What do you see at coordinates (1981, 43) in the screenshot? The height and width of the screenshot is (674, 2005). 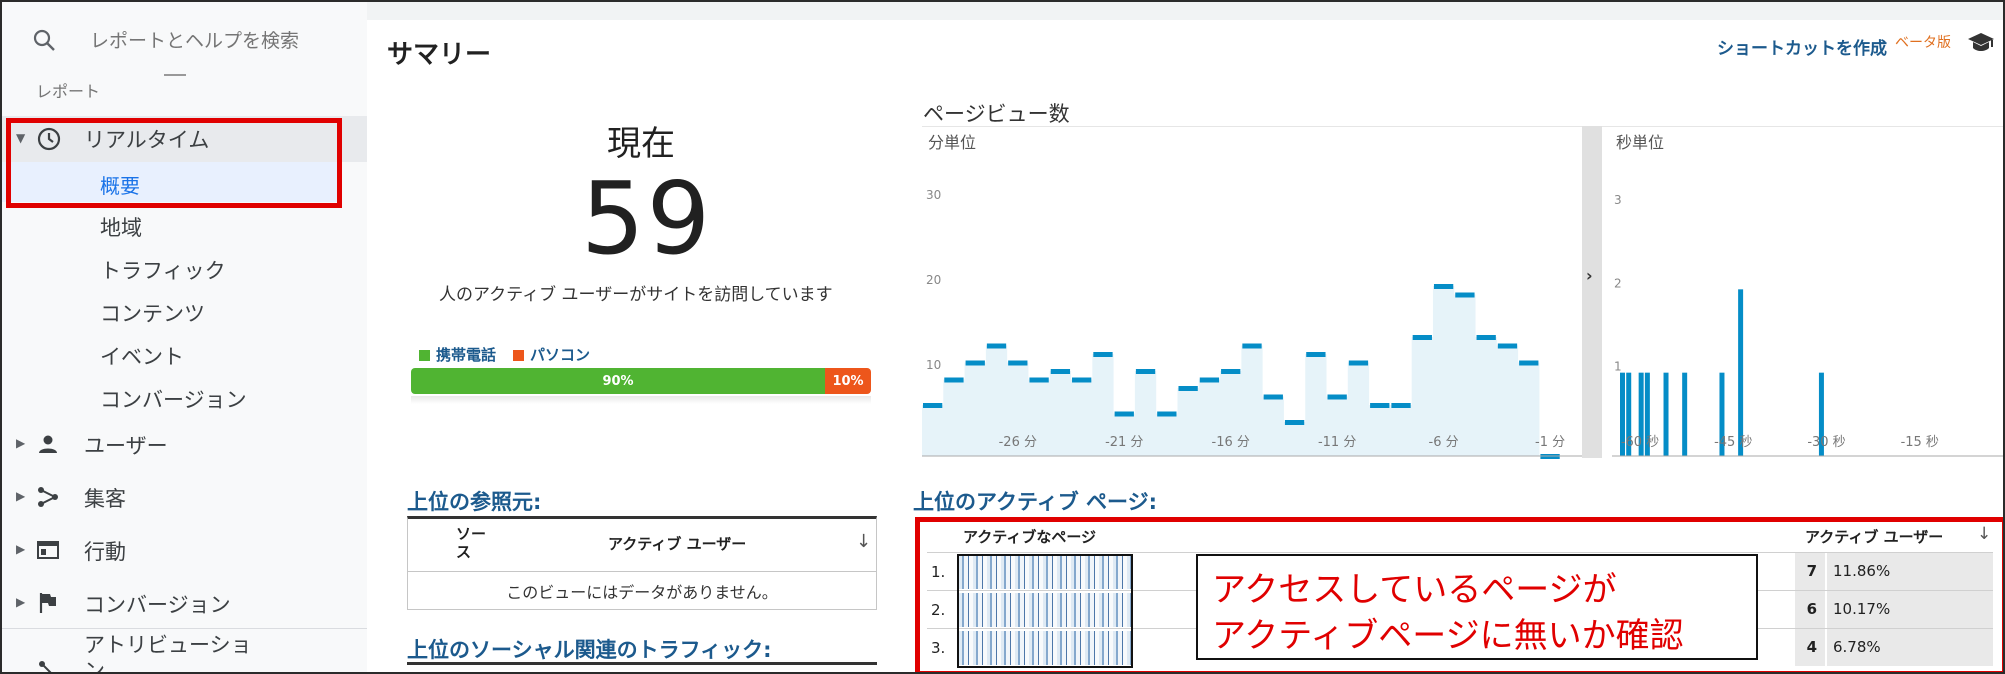 I see `graduation-cap-icon` at bounding box center [1981, 43].